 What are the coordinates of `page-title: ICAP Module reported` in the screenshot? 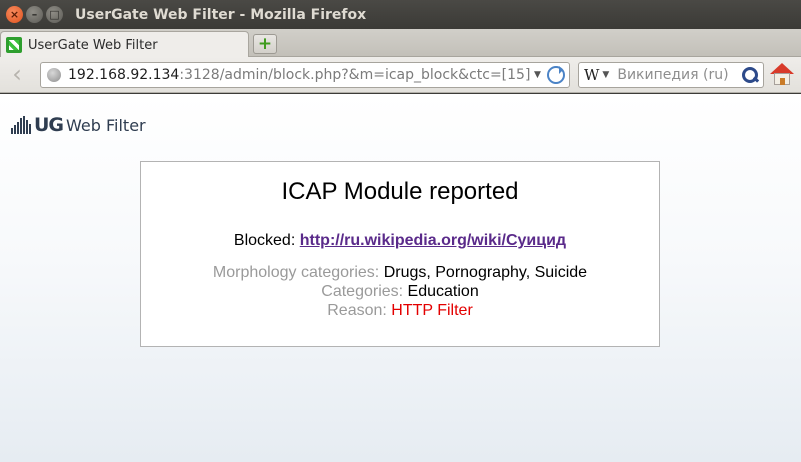 It's located at (400, 191).